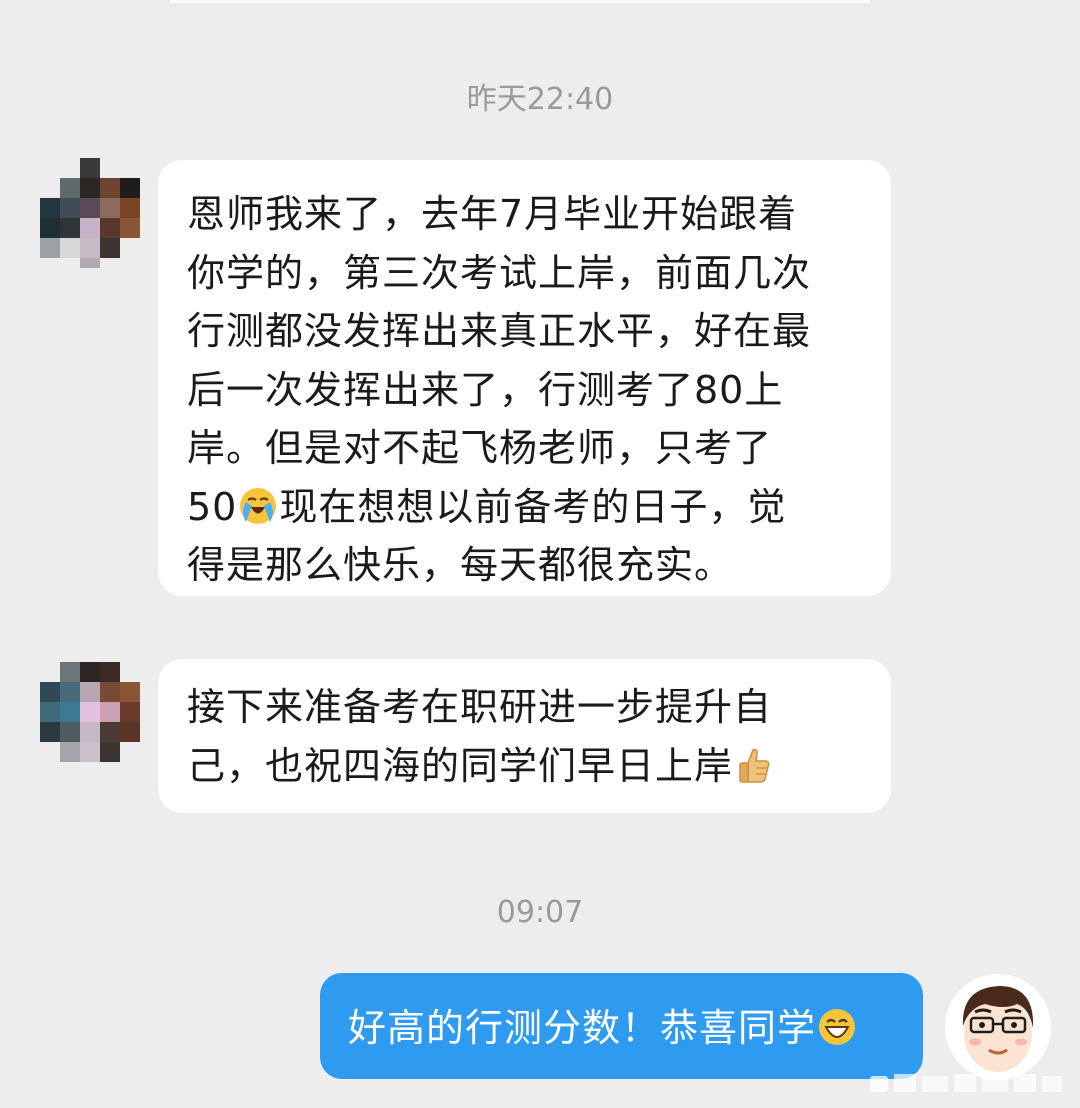 The width and height of the screenshot is (1080, 1108). Describe the element at coordinates (499, 272) in the screenshot. I see `message-line: 你学的，第三次考试上岸，前面几次` at that location.